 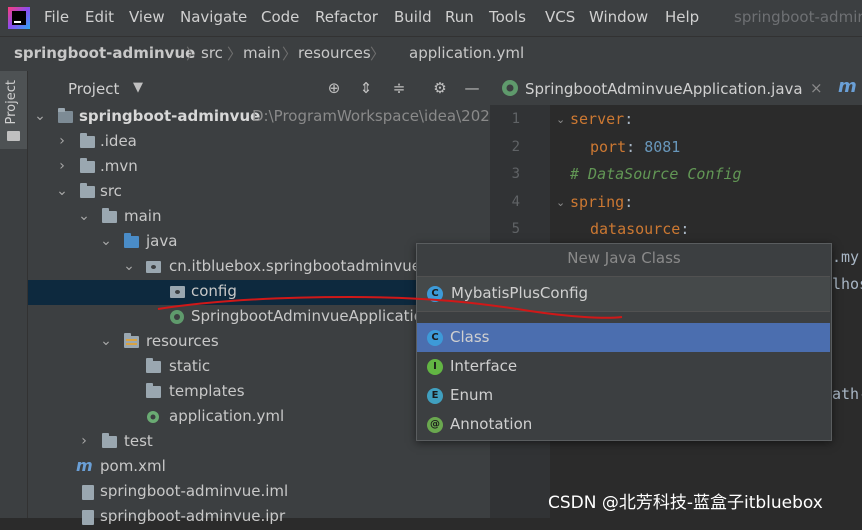 What do you see at coordinates (847, 394) in the screenshot?
I see `code-fragment: ath-` at bounding box center [847, 394].